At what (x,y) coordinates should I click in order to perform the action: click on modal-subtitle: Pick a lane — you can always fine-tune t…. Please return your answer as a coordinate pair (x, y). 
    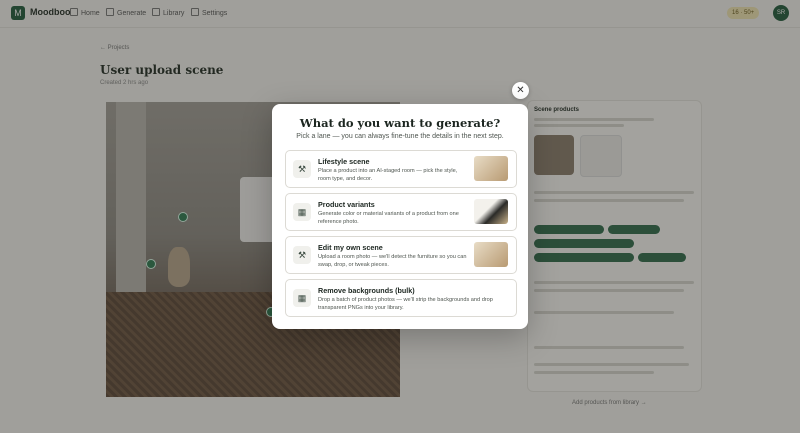
    Looking at the image, I should click on (400, 136).